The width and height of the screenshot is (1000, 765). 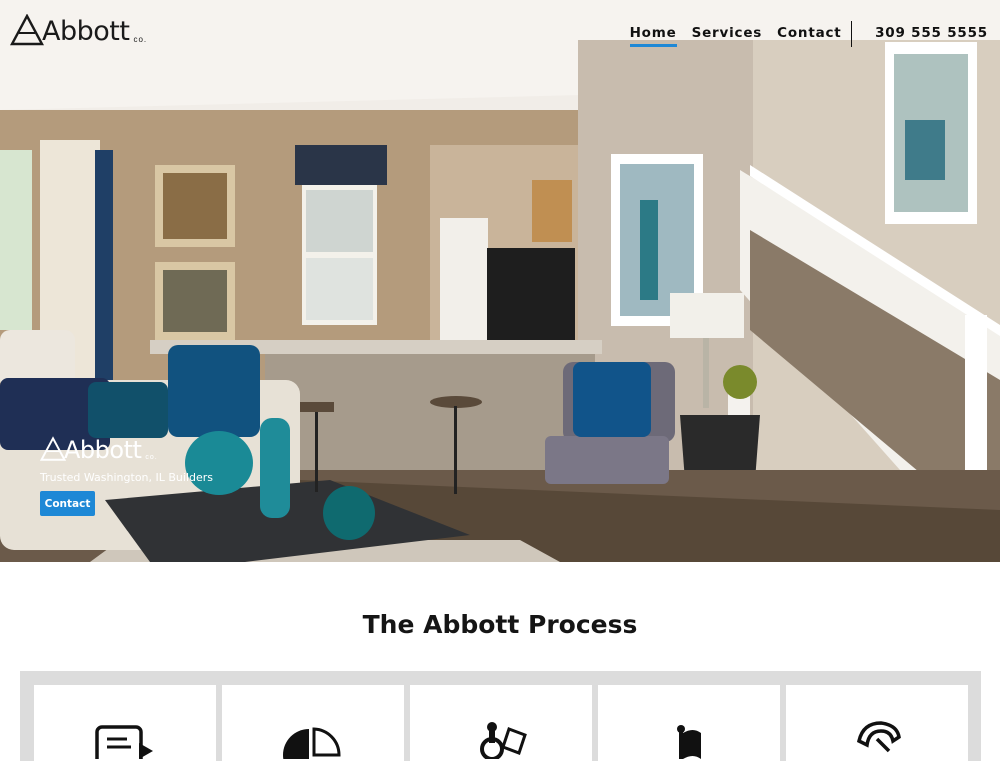 What do you see at coordinates (931, 34) in the screenshot?
I see `nav-phone-link: 309 555 5555` at bounding box center [931, 34].